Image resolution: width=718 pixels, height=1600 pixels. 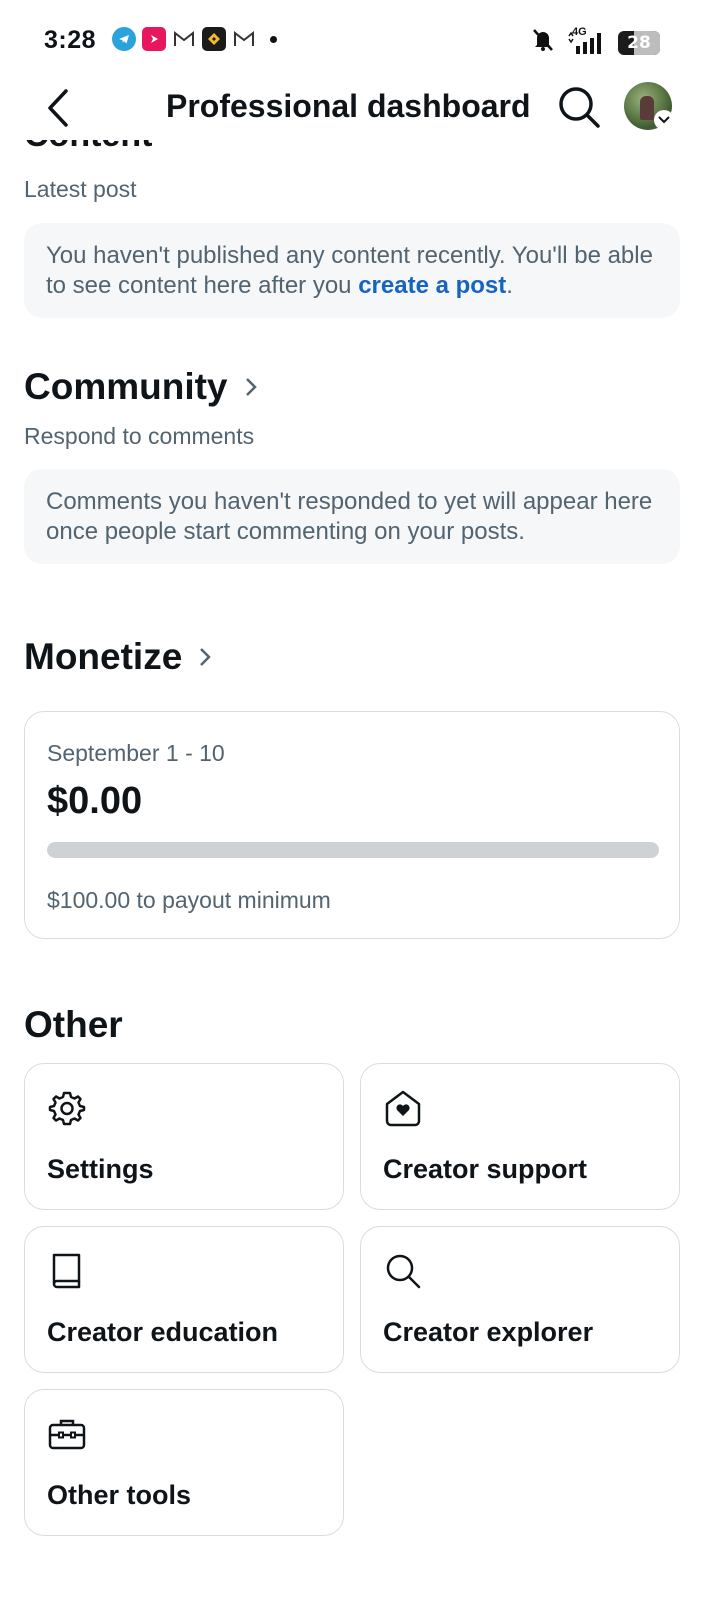 What do you see at coordinates (124, 39) in the screenshot?
I see `telegram-icon` at bounding box center [124, 39].